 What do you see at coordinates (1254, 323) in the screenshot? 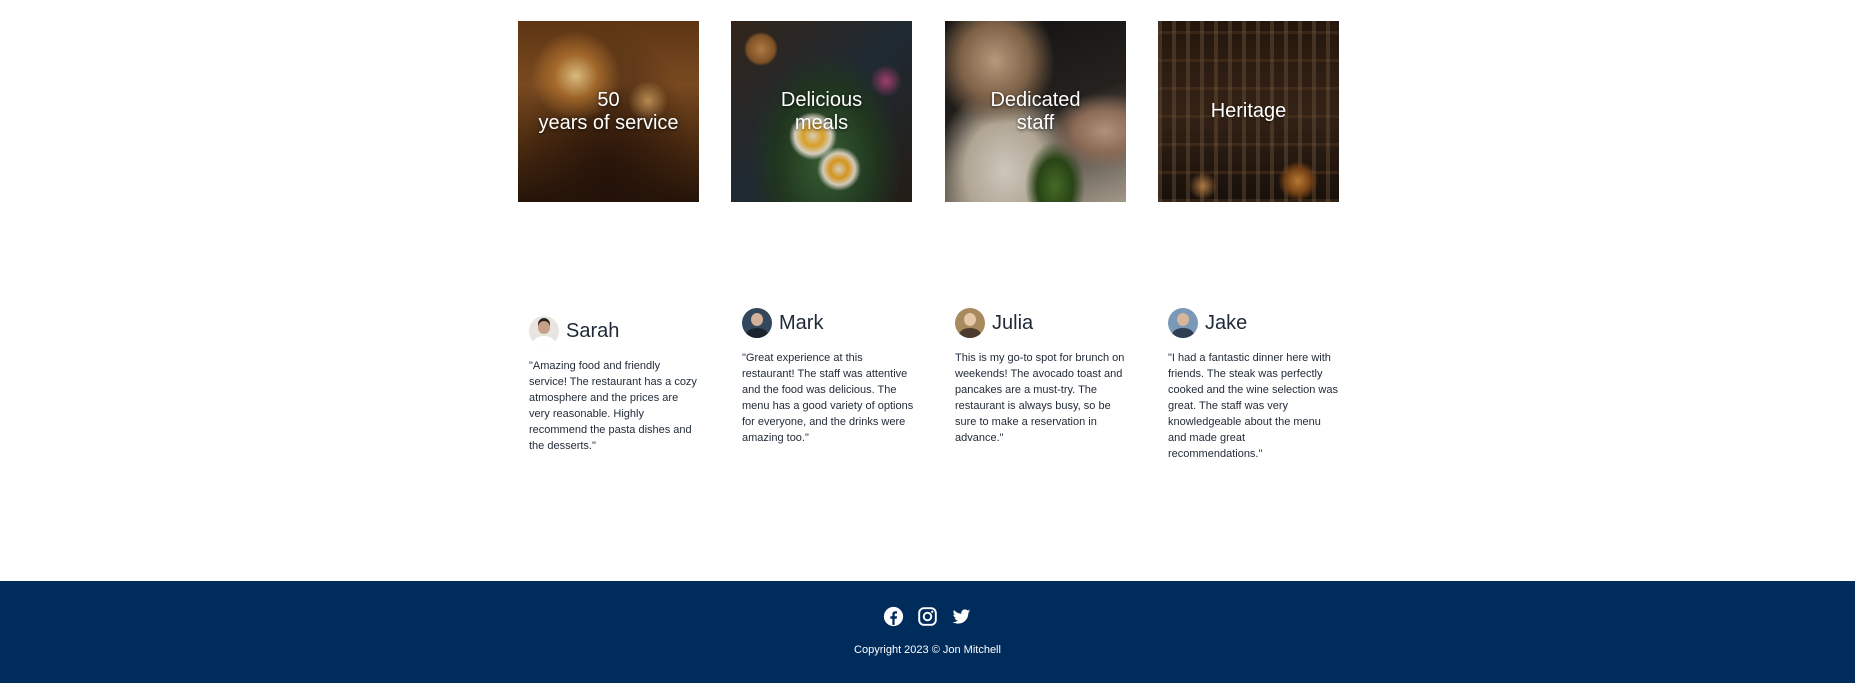
I see `testimonial-header: Jake` at bounding box center [1254, 323].